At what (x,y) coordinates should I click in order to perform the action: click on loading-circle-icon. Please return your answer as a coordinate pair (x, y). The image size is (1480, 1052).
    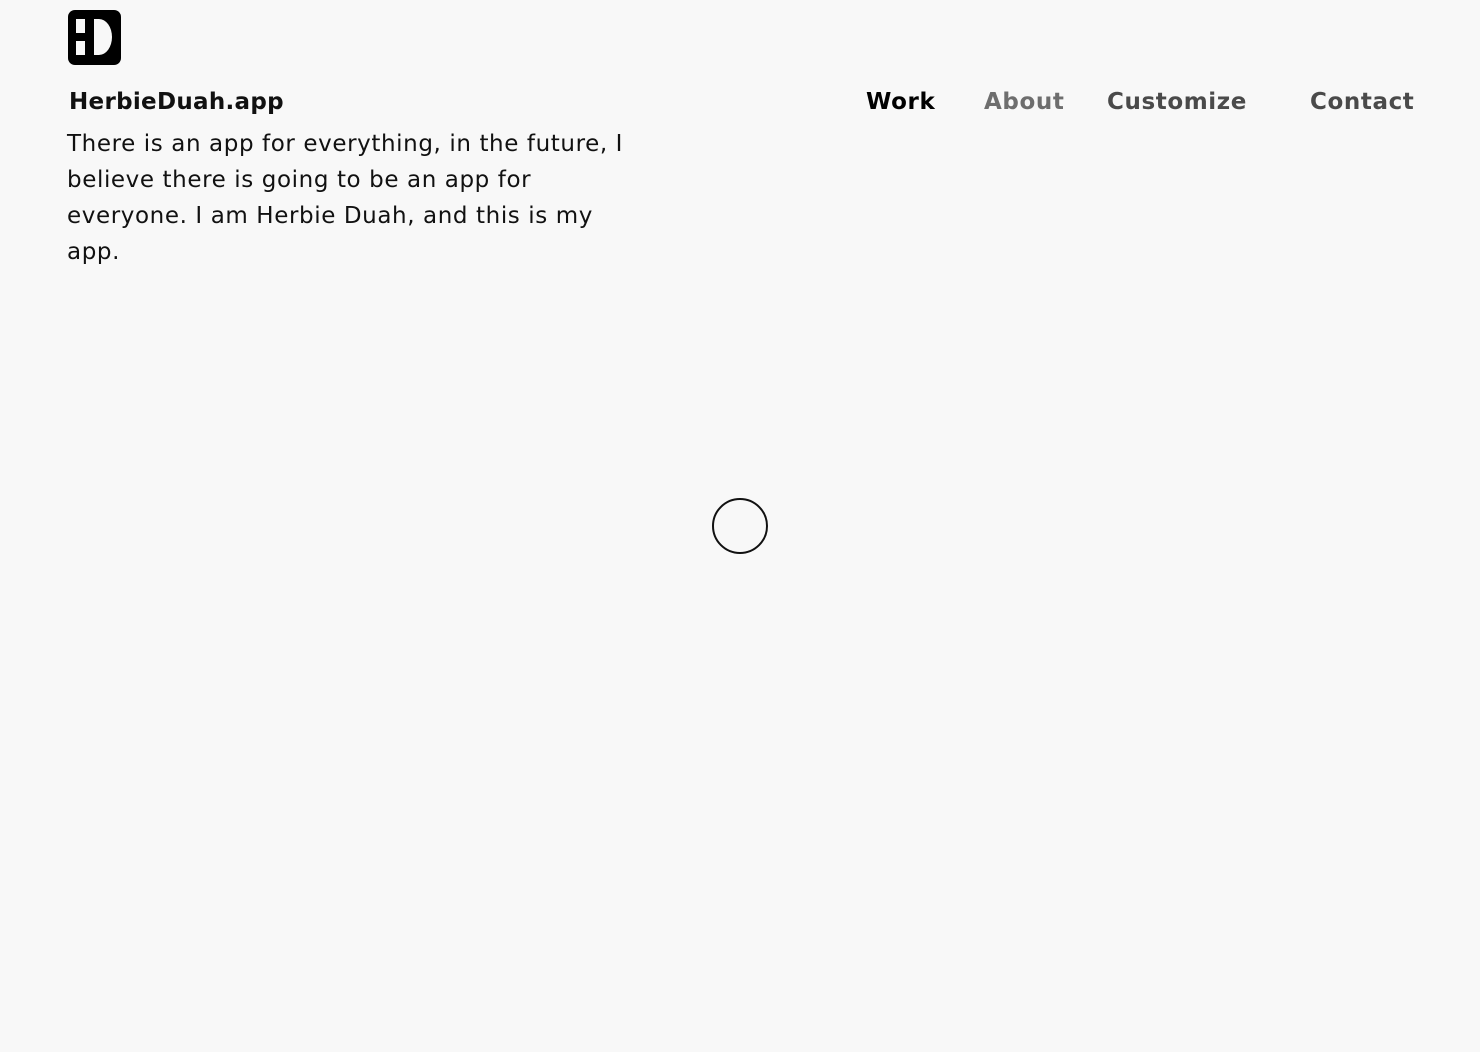
    Looking at the image, I should click on (740, 526).